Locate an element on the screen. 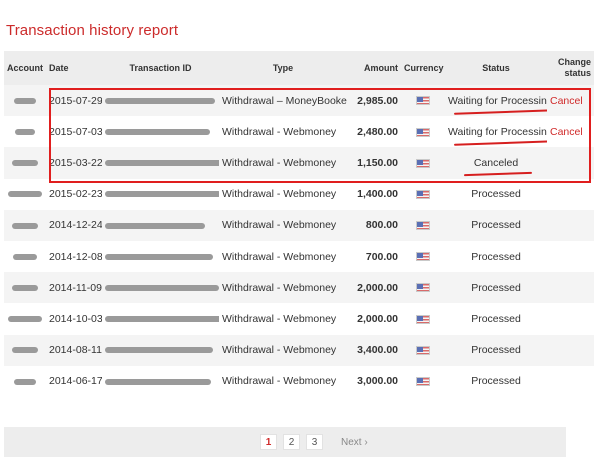  status-cell: Canceled is located at coordinates (496, 163).